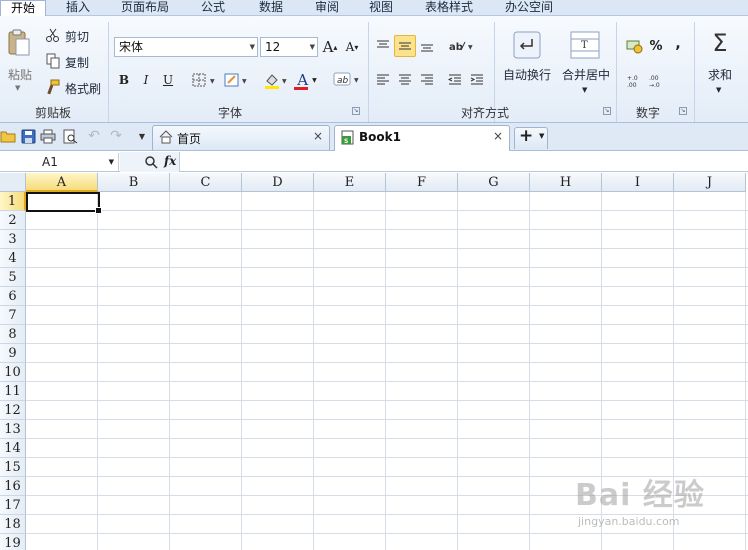 This screenshot has height=550, width=748. I want to click on font-name-select: 宋体 ▼, so click(186, 47).